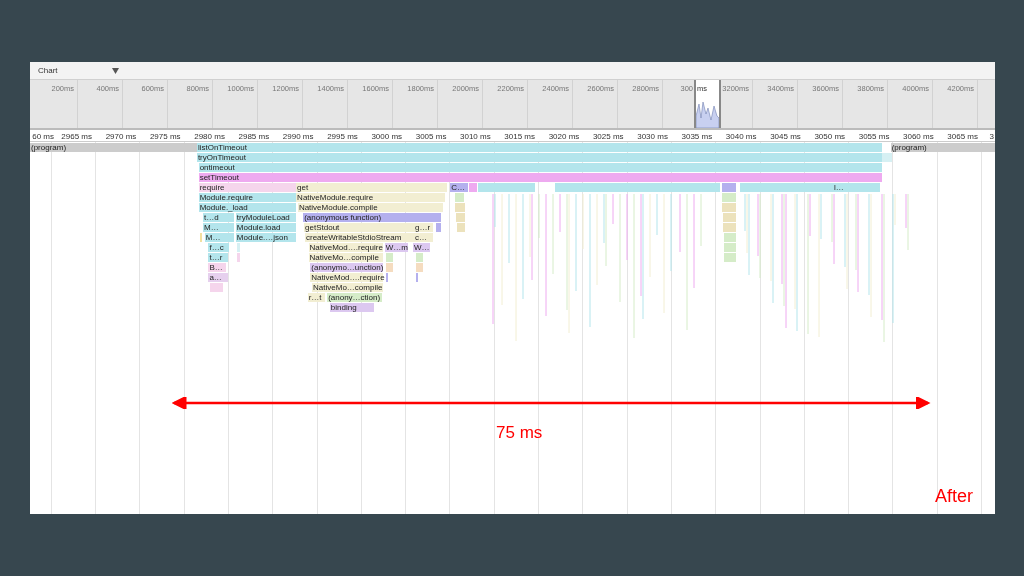 This screenshot has width=1024, height=576. What do you see at coordinates (247, 197) in the screenshot?
I see `flame-bar: Module.require` at bounding box center [247, 197].